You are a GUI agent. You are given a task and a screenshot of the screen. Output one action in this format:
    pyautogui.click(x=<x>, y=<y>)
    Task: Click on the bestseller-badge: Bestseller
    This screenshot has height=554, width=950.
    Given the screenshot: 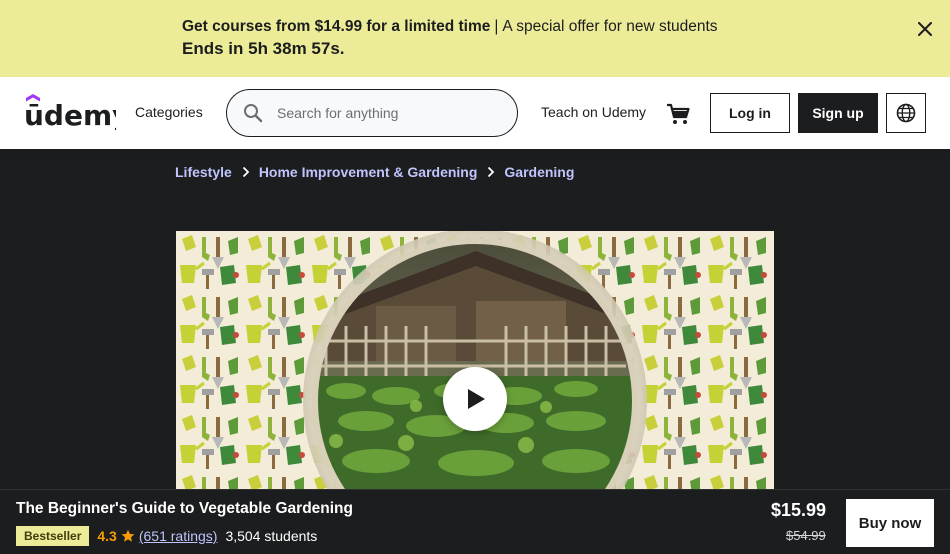 What is the action you would take?
    pyautogui.click(x=53, y=536)
    